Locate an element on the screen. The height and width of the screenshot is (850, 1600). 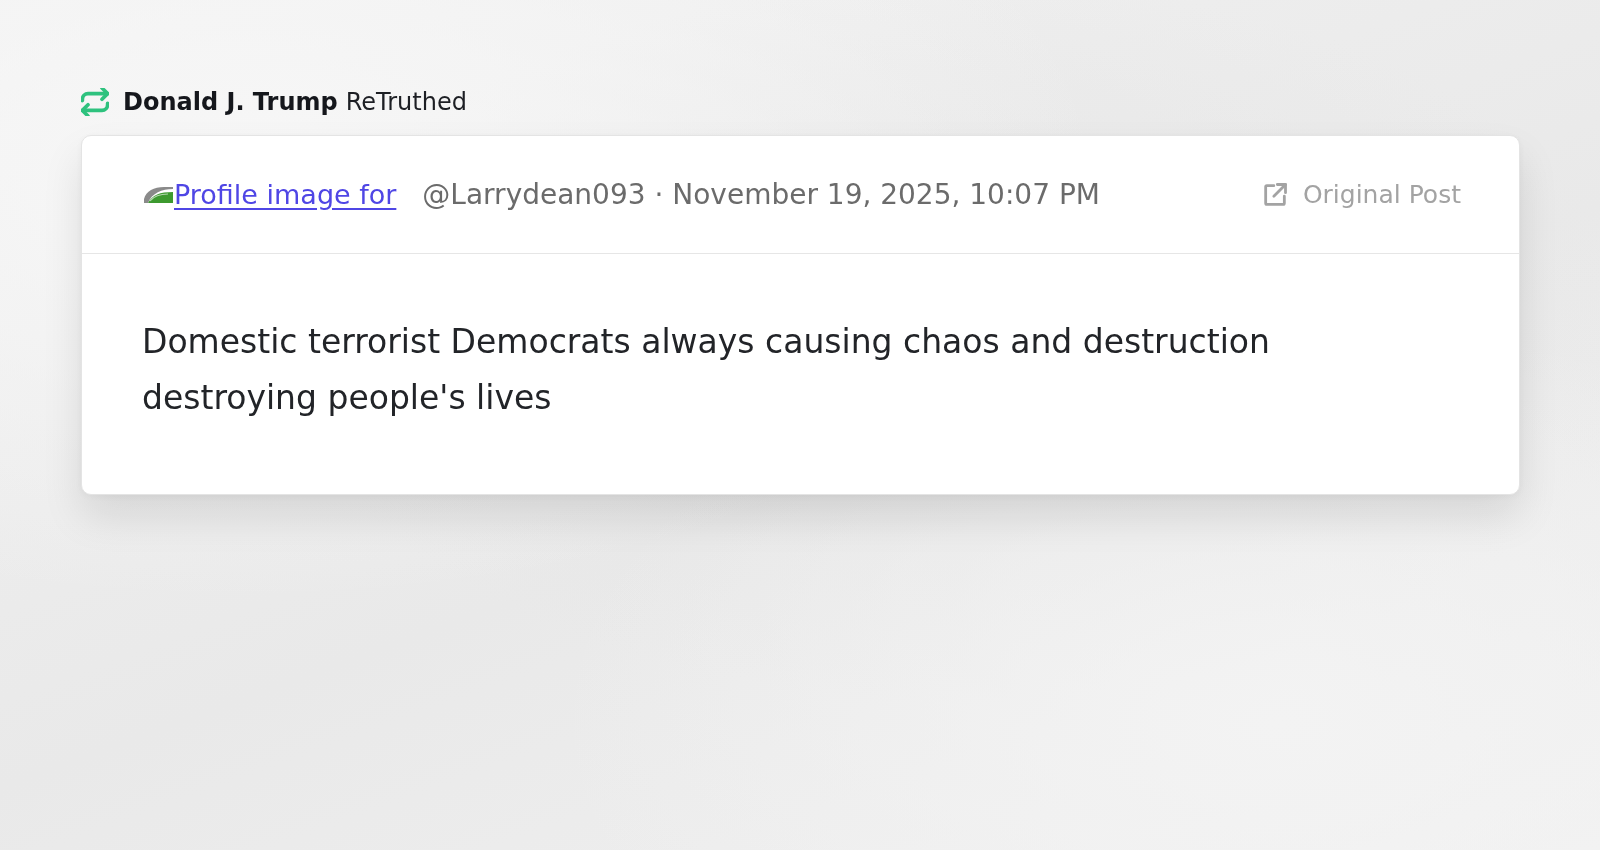
profile-image-link: Profile image for is located at coordinates (269, 194).